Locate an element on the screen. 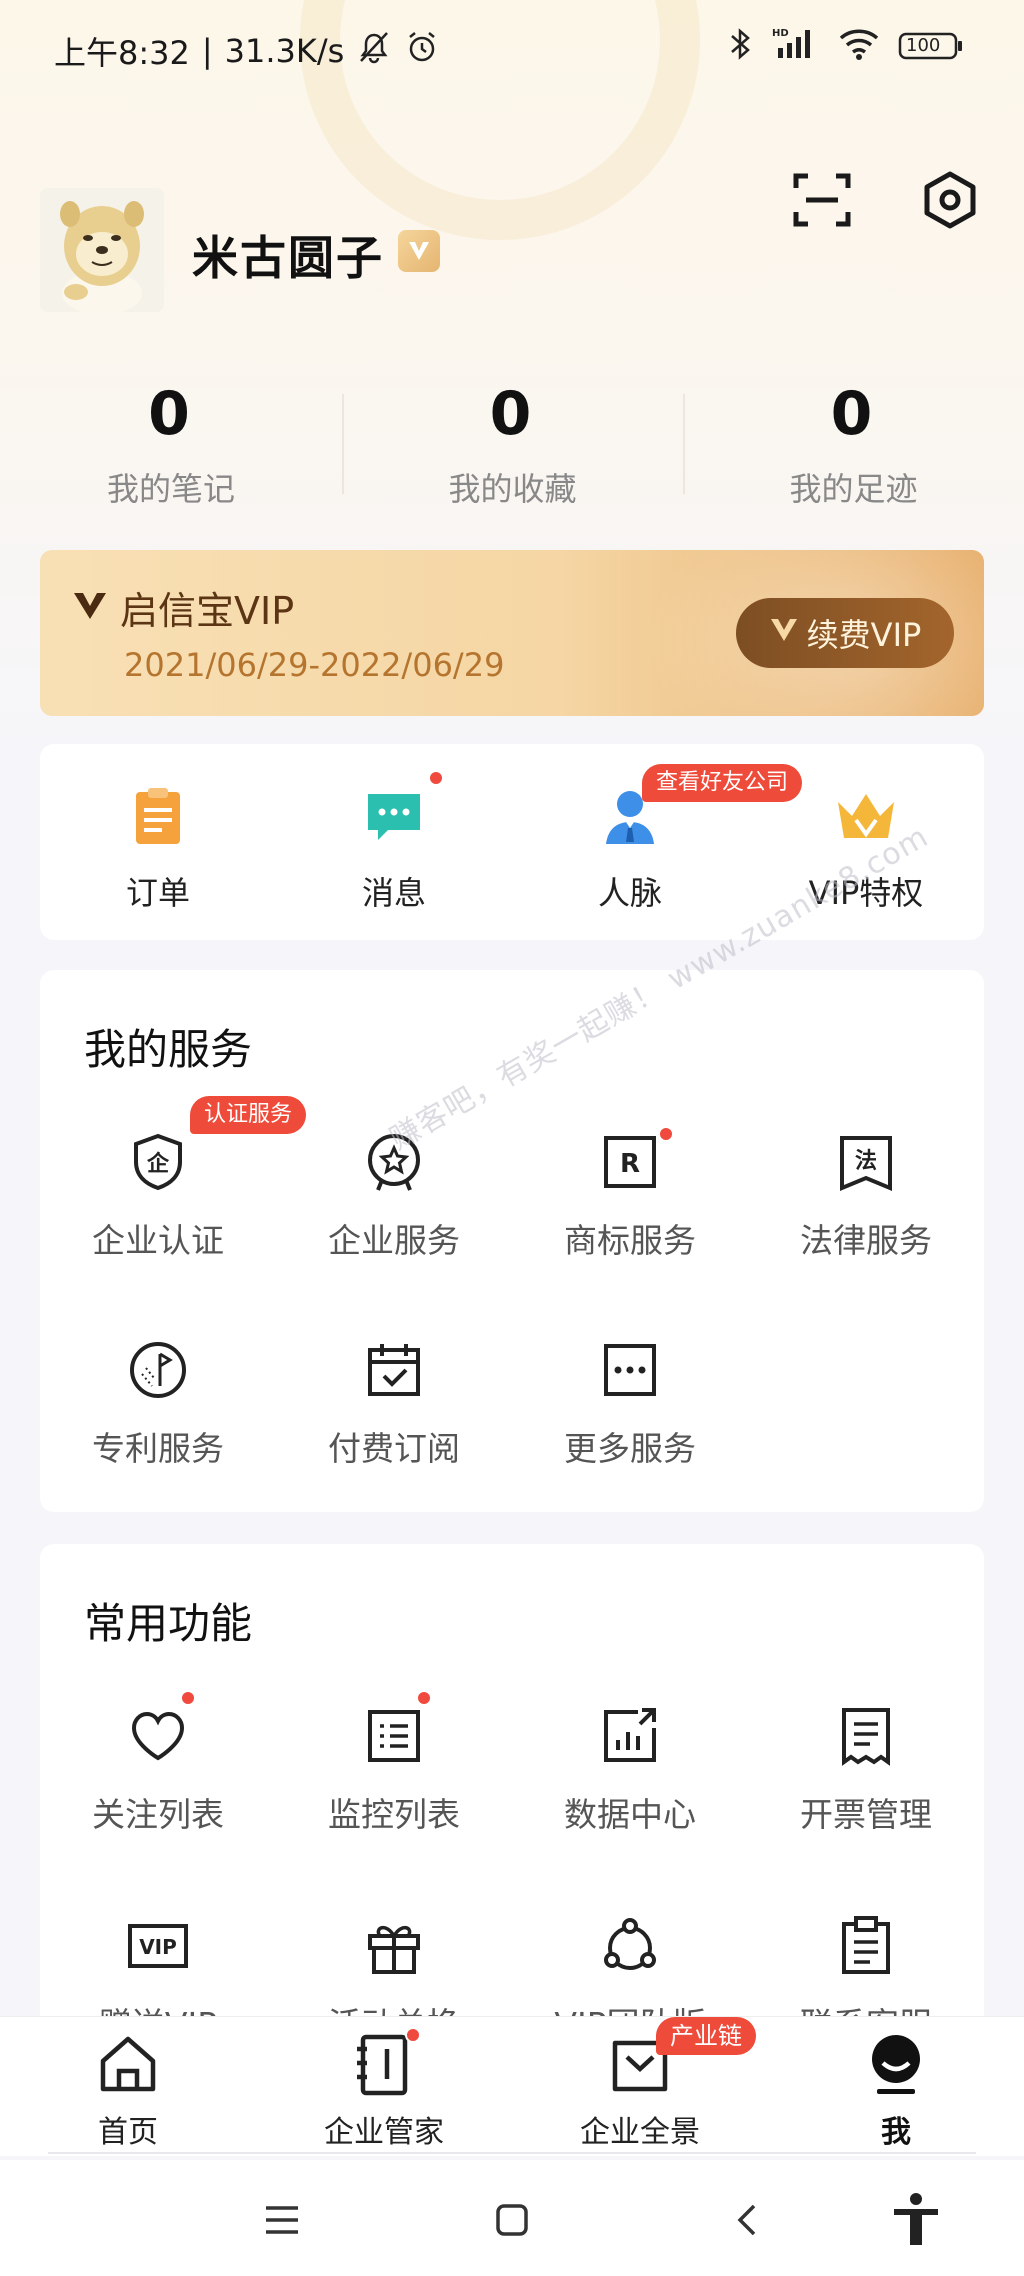  stat-label: 我的收藏 is located at coordinates (512, 489).